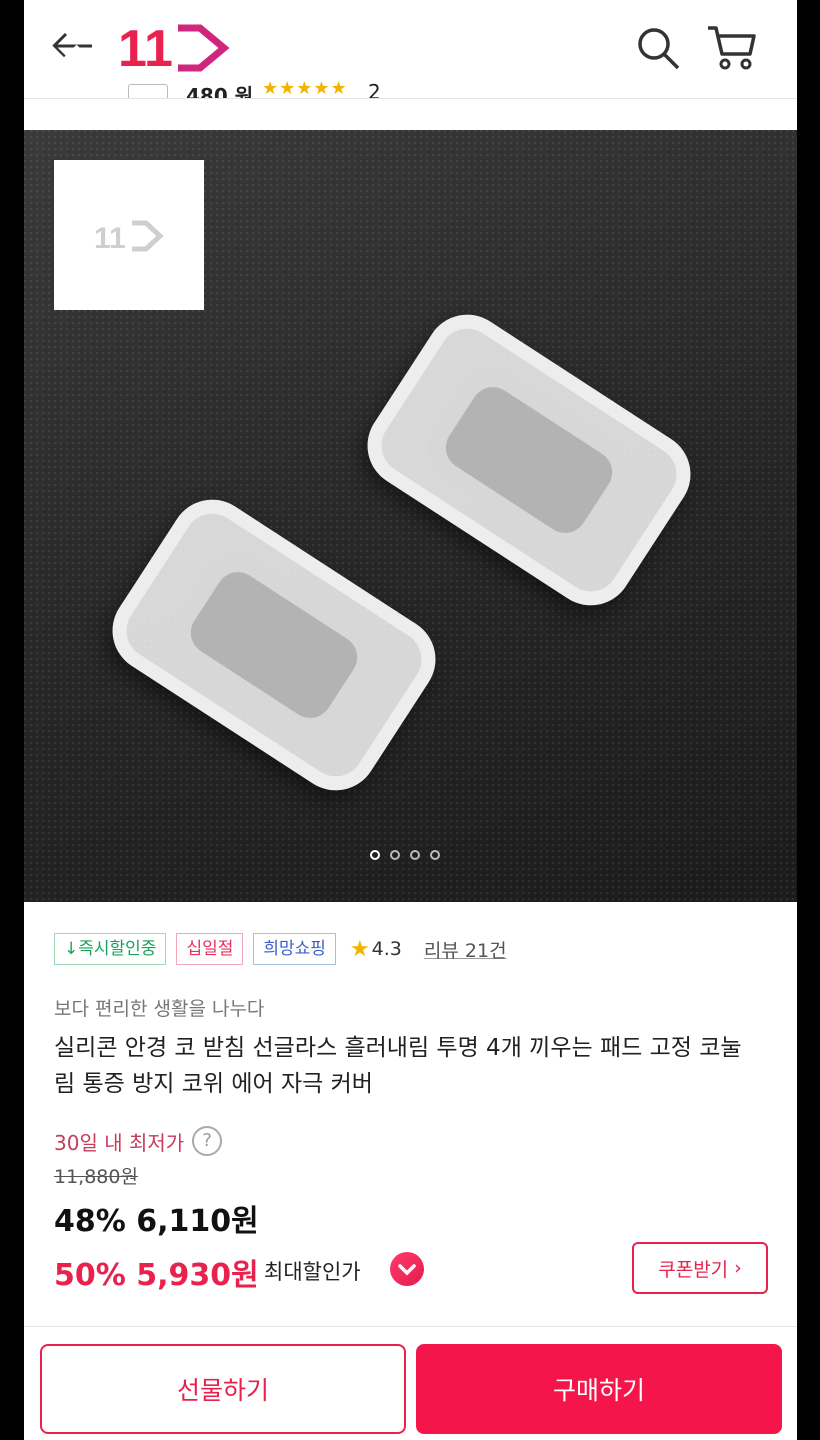 Image resolution: width=820 pixels, height=1440 pixels. What do you see at coordinates (410, 49) in the screenshot?
I see `top-bar: 480 원 ★★★★★ 2 11` at bounding box center [410, 49].